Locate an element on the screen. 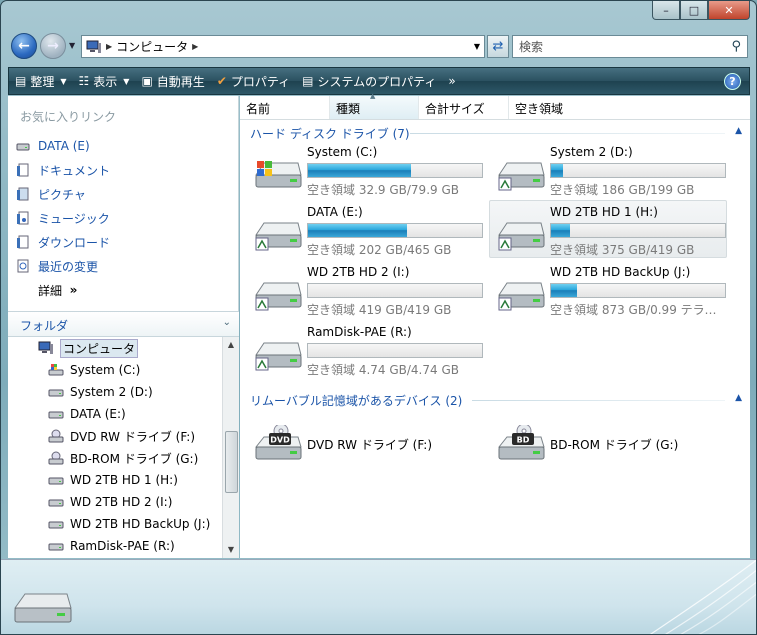 The width and height of the screenshot is (757, 635). svg-text: BD is located at coordinates (523, 440).